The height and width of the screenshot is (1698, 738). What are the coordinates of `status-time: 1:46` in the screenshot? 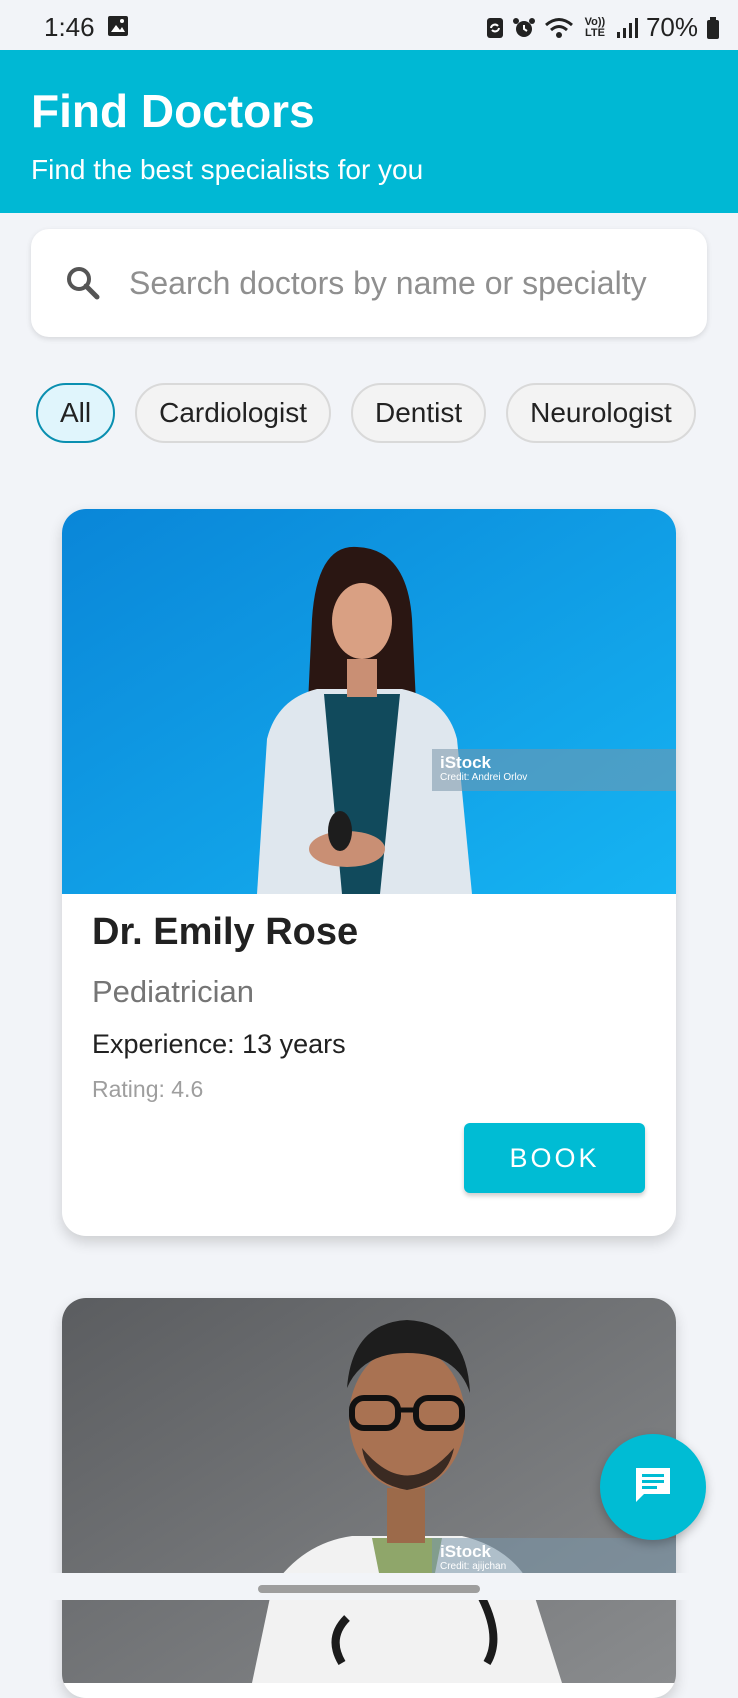 It's located at (69, 27).